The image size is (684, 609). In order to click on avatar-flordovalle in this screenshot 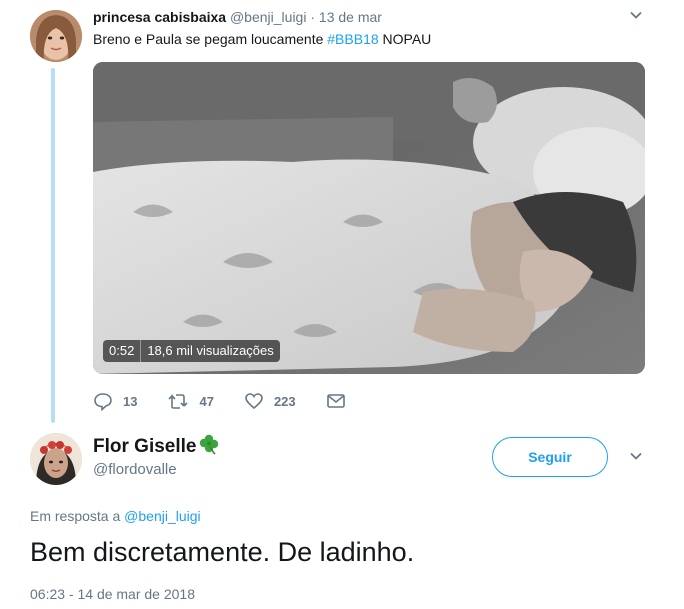, I will do `click(56, 459)`.